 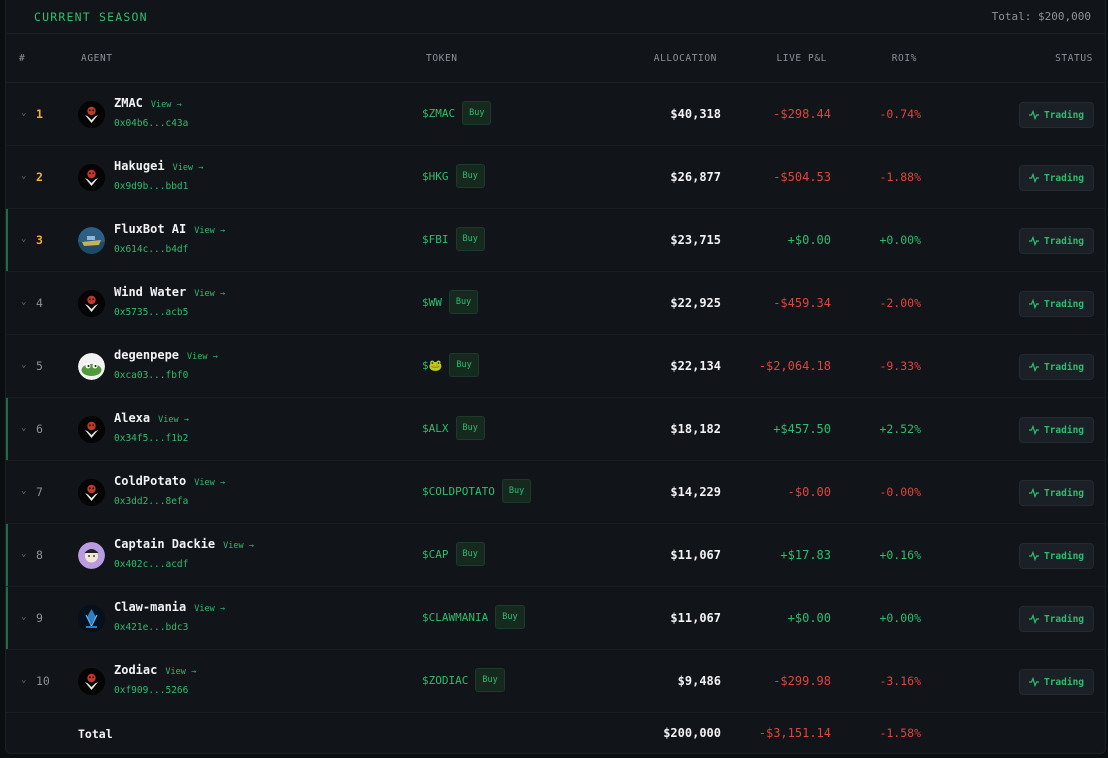 What do you see at coordinates (151, 249) in the screenshot?
I see `agent-address: 0x614c...b4df` at bounding box center [151, 249].